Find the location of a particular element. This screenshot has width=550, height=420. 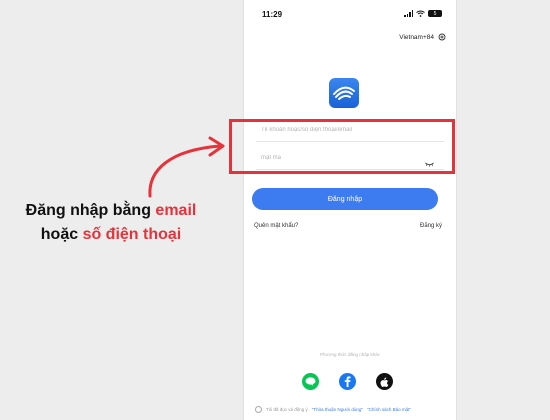

social-login-row is located at coordinates (347, 381).